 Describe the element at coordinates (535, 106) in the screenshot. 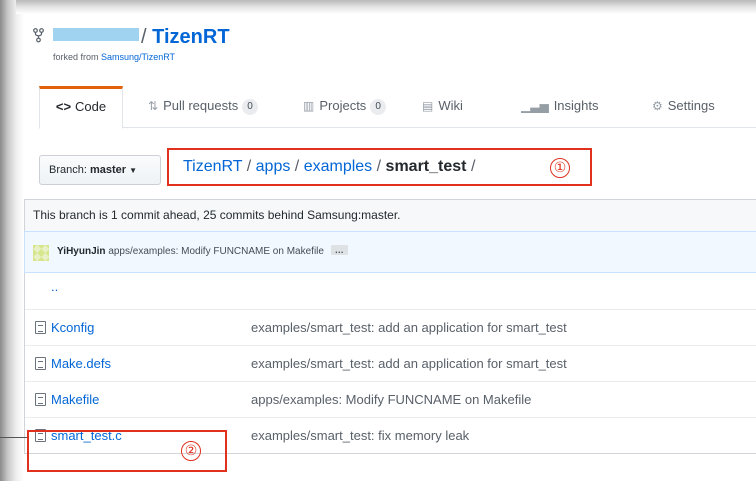

I see `graph-icon: ▁▃▅` at that location.